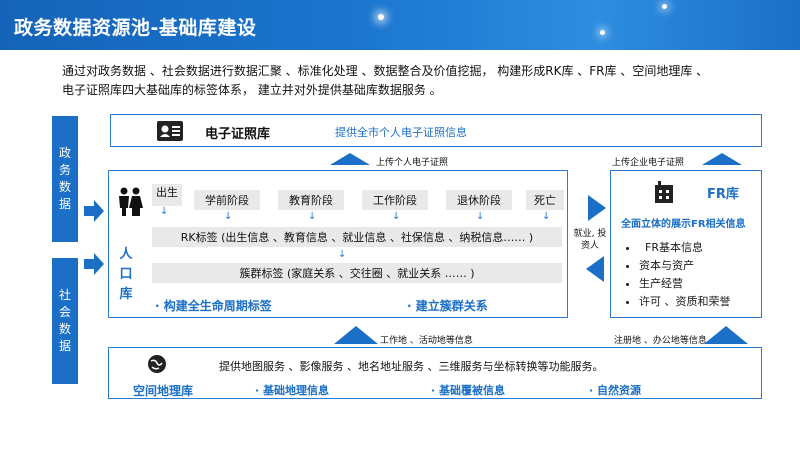 The width and height of the screenshot is (800, 450). Describe the element at coordinates (685, 266) in the screenshot. I see `fr-item: 资本与资产` at that location.